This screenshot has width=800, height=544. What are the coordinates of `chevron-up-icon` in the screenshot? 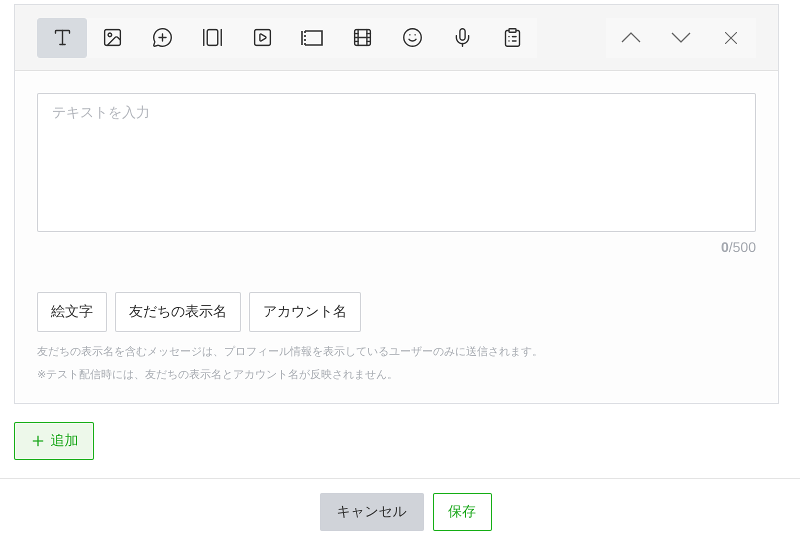 It's located at (631, 37).